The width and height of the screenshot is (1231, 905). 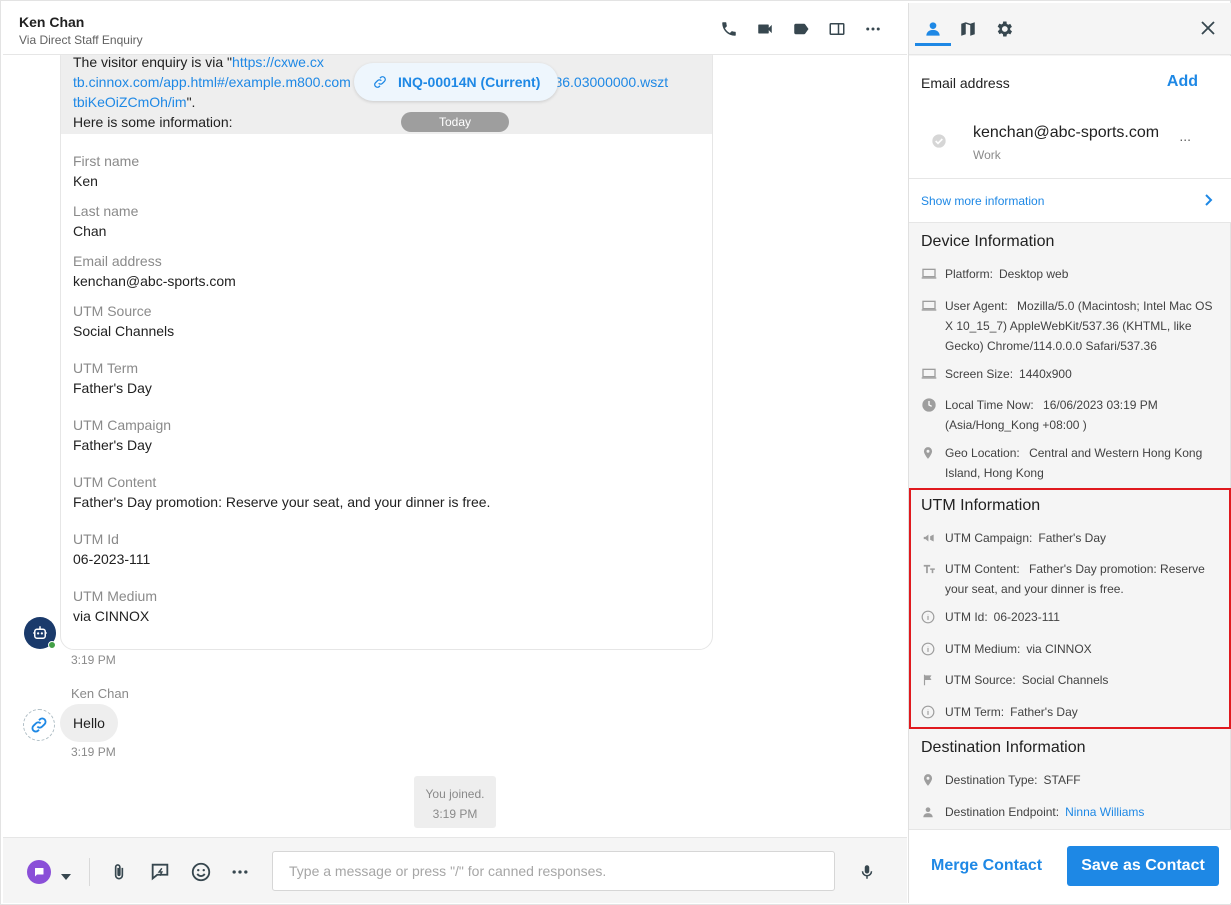 I want to click on add-email-button: Add, so click(x=1182, y=82).